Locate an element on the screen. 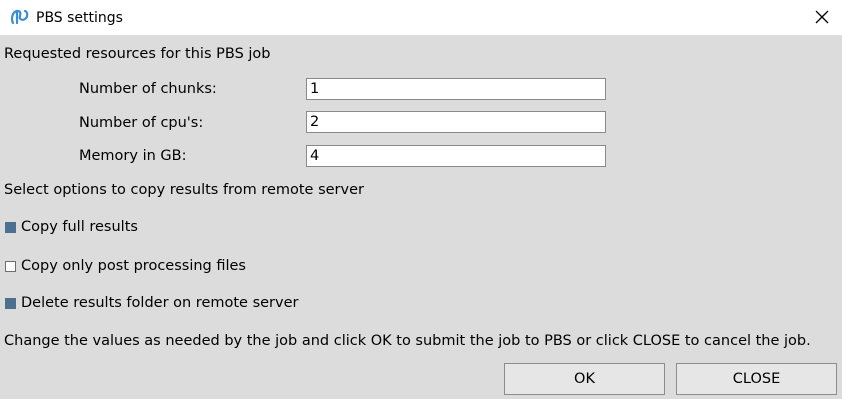 The height and width of the screenshot is (399, 842). chunks-label: Number of chunks: is located at coordinates (148, 89).